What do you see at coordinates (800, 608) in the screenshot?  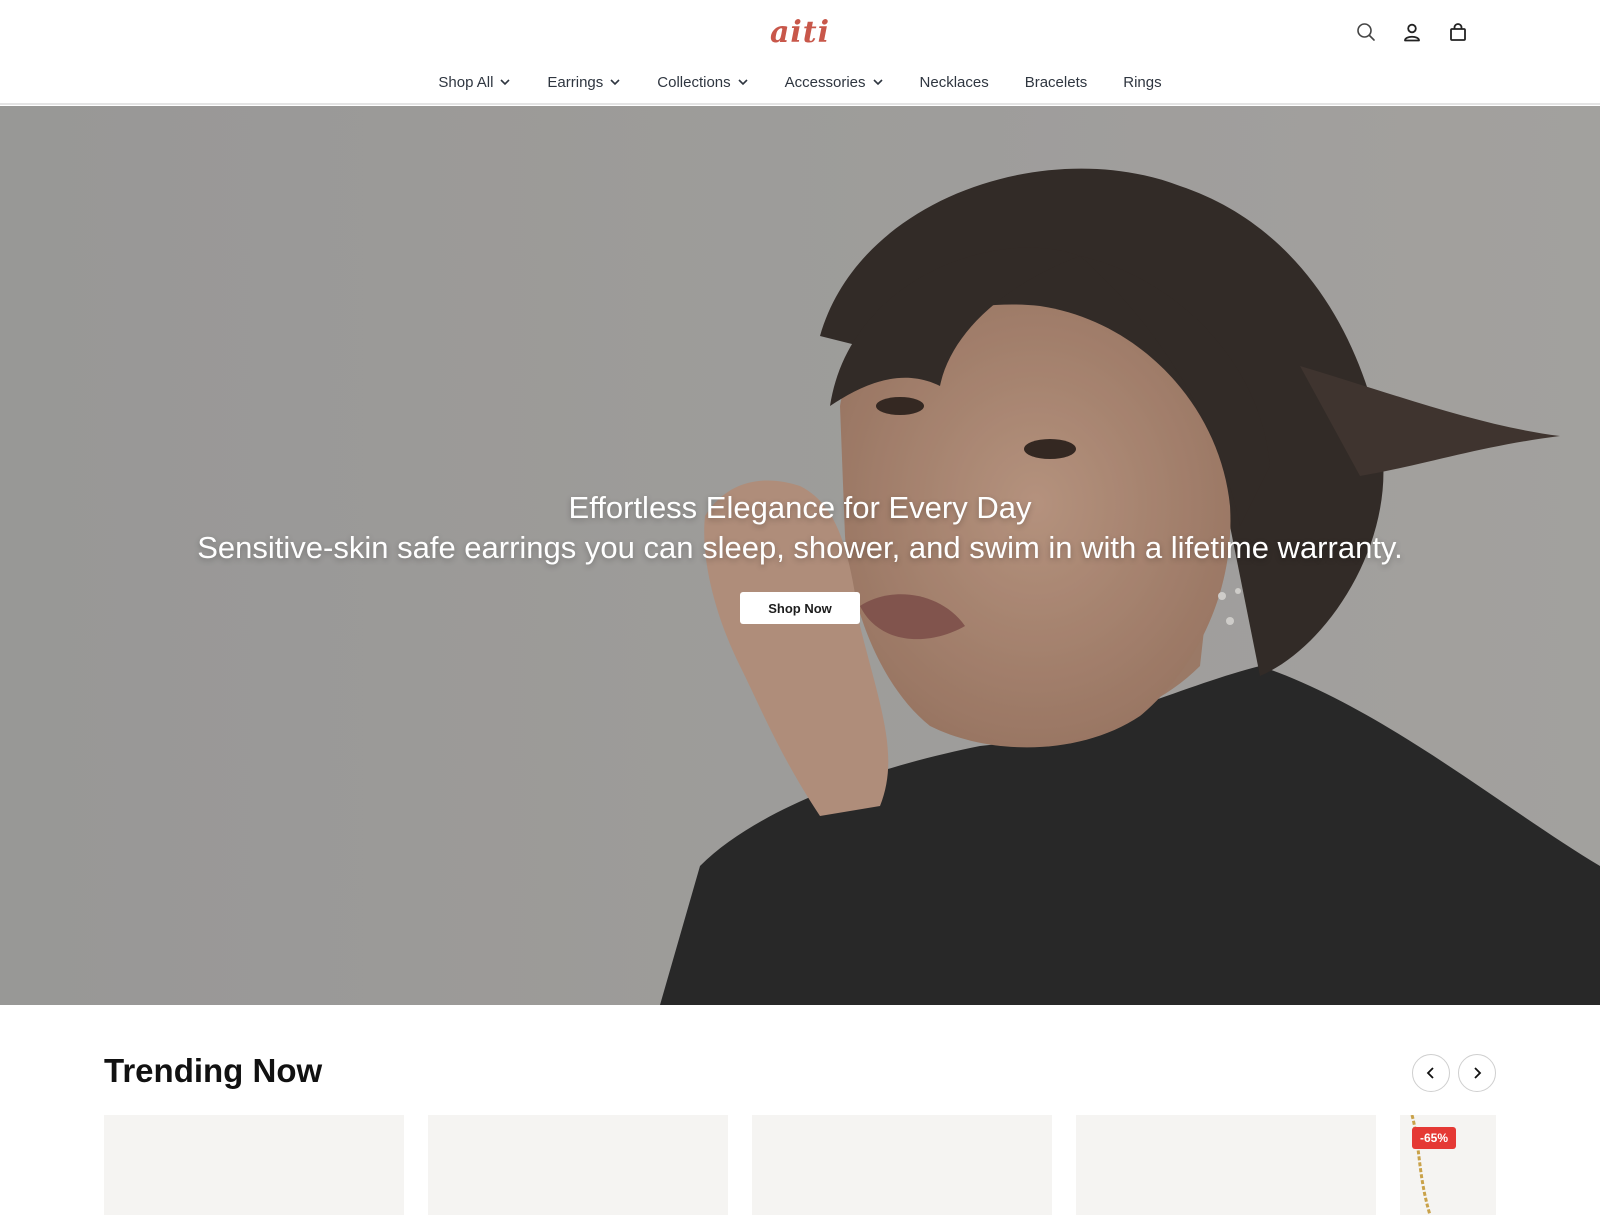 I see `shop-now-button: Shop Now` at bounding box center [800, 608].